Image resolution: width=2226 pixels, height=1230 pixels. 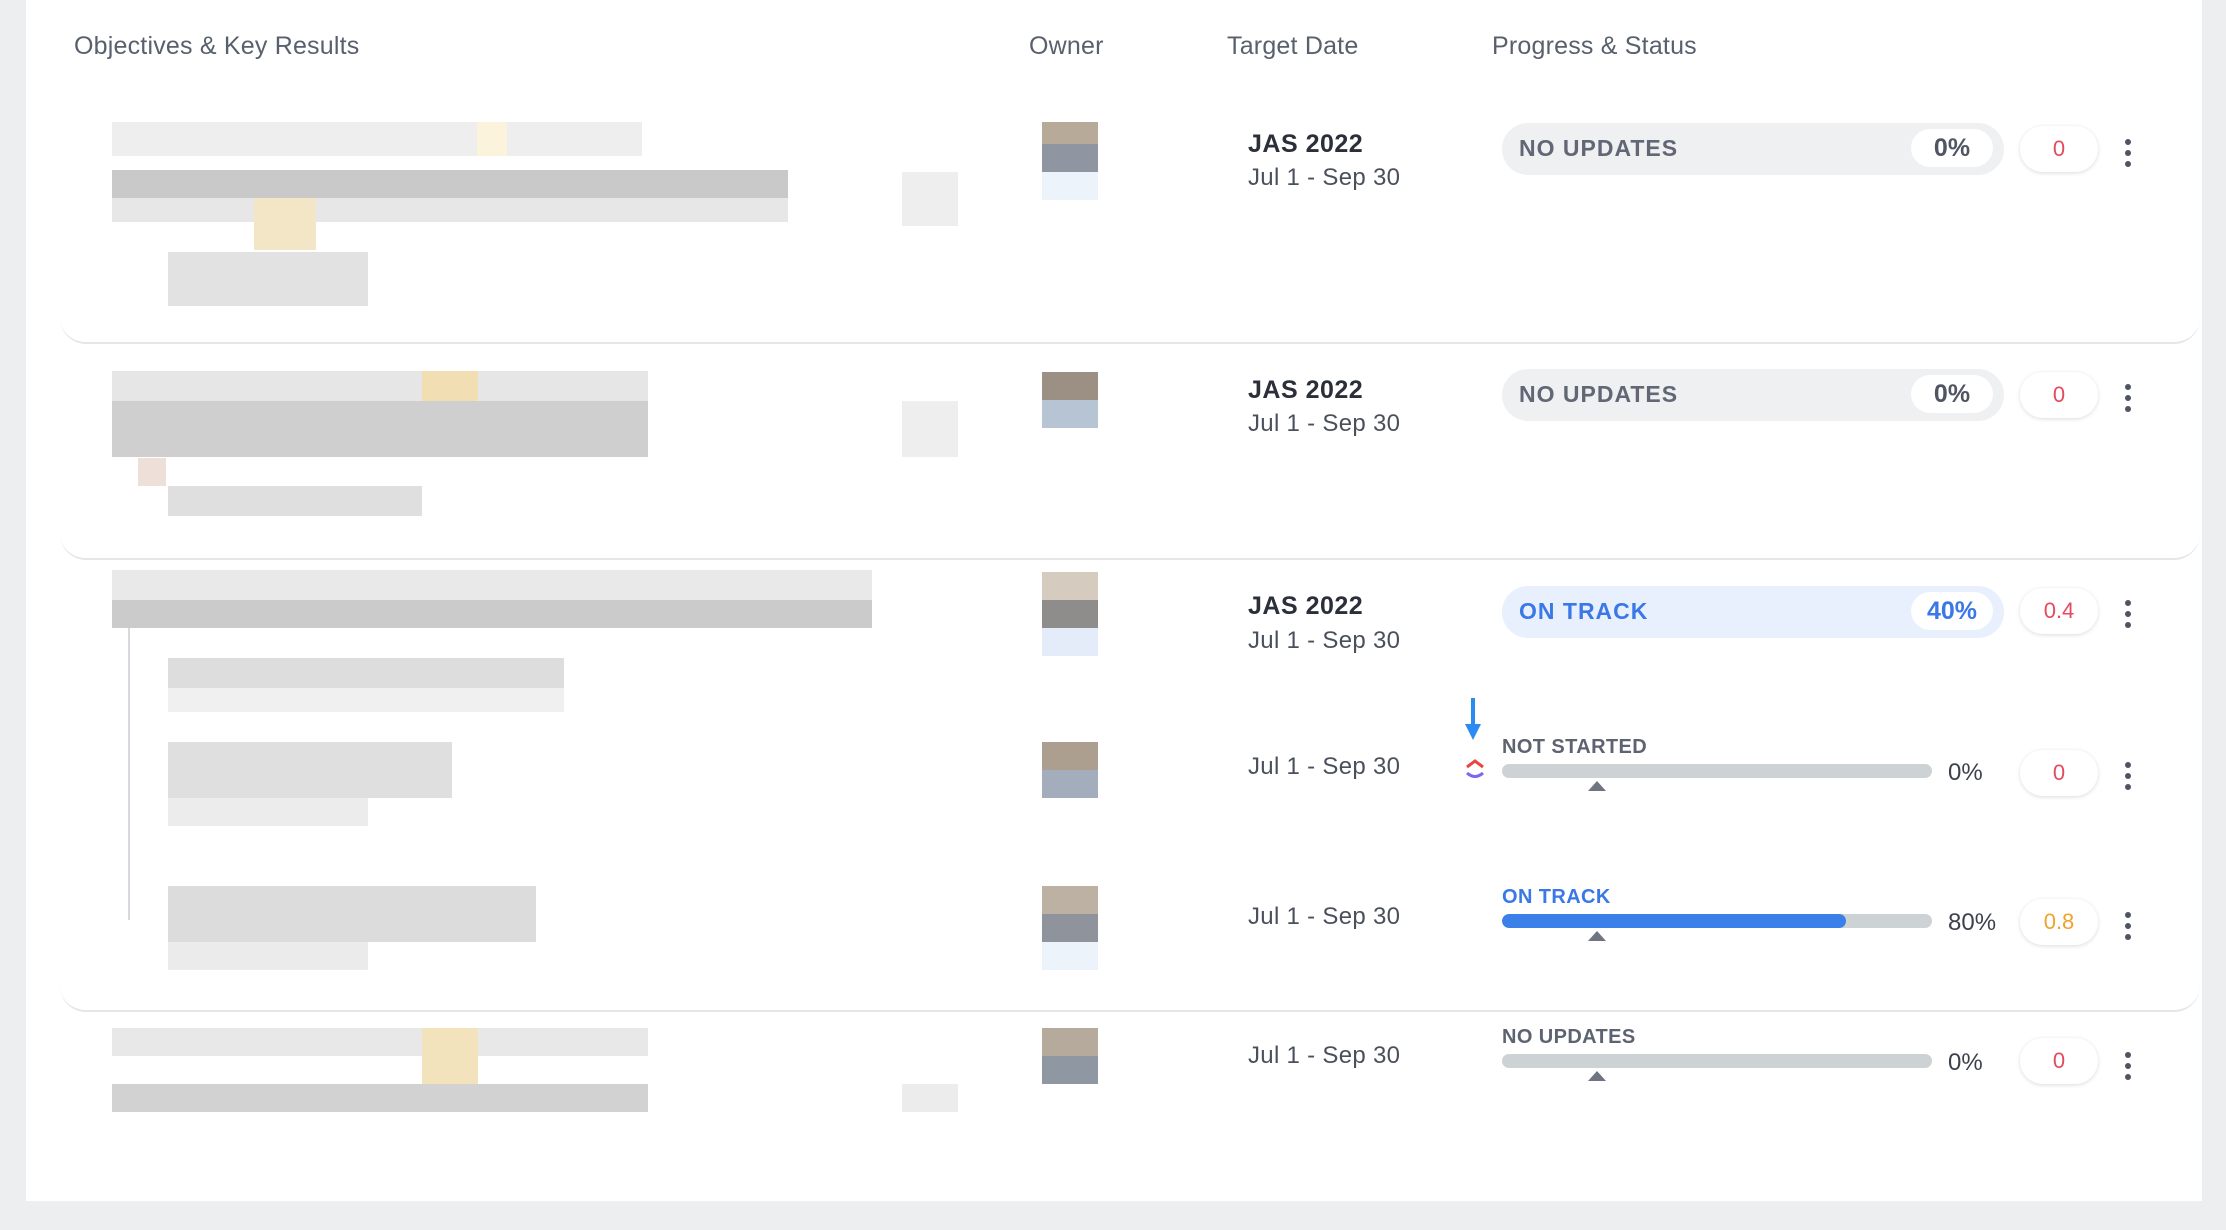 I want to click on arrow-down-icon, so click(x=1473, y=721).